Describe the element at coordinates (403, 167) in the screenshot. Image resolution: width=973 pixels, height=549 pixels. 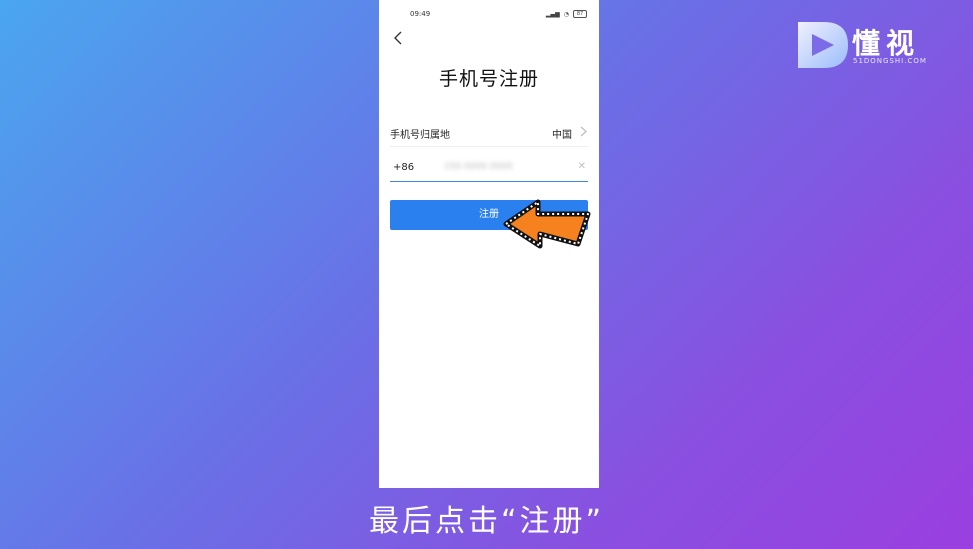
I see `country-code: +86` at that location.